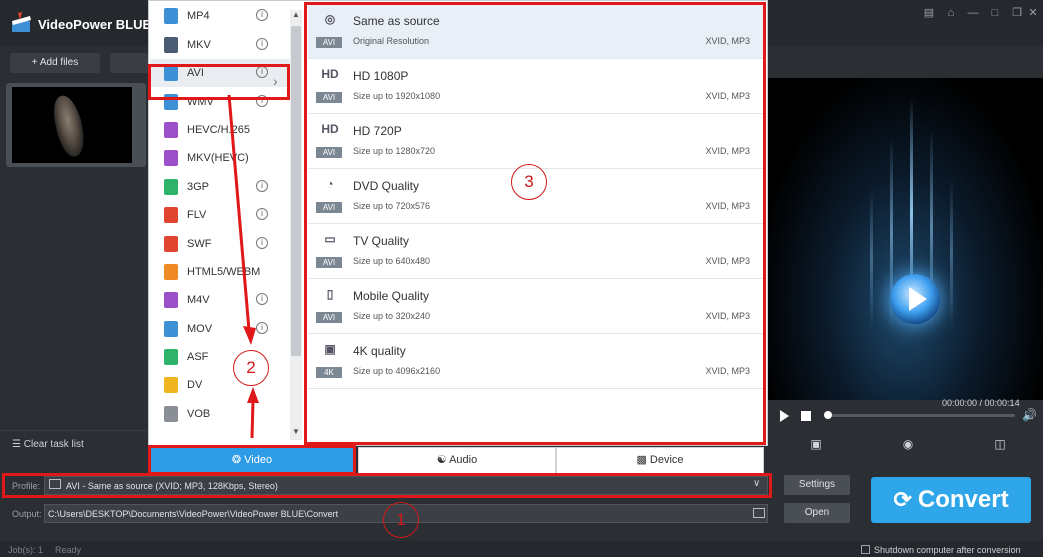 The width and height of the screenshot is (1043, 557). Describe the element at coordinates (220, 385) in the screenshot. I see `format-item: DV` at that location.